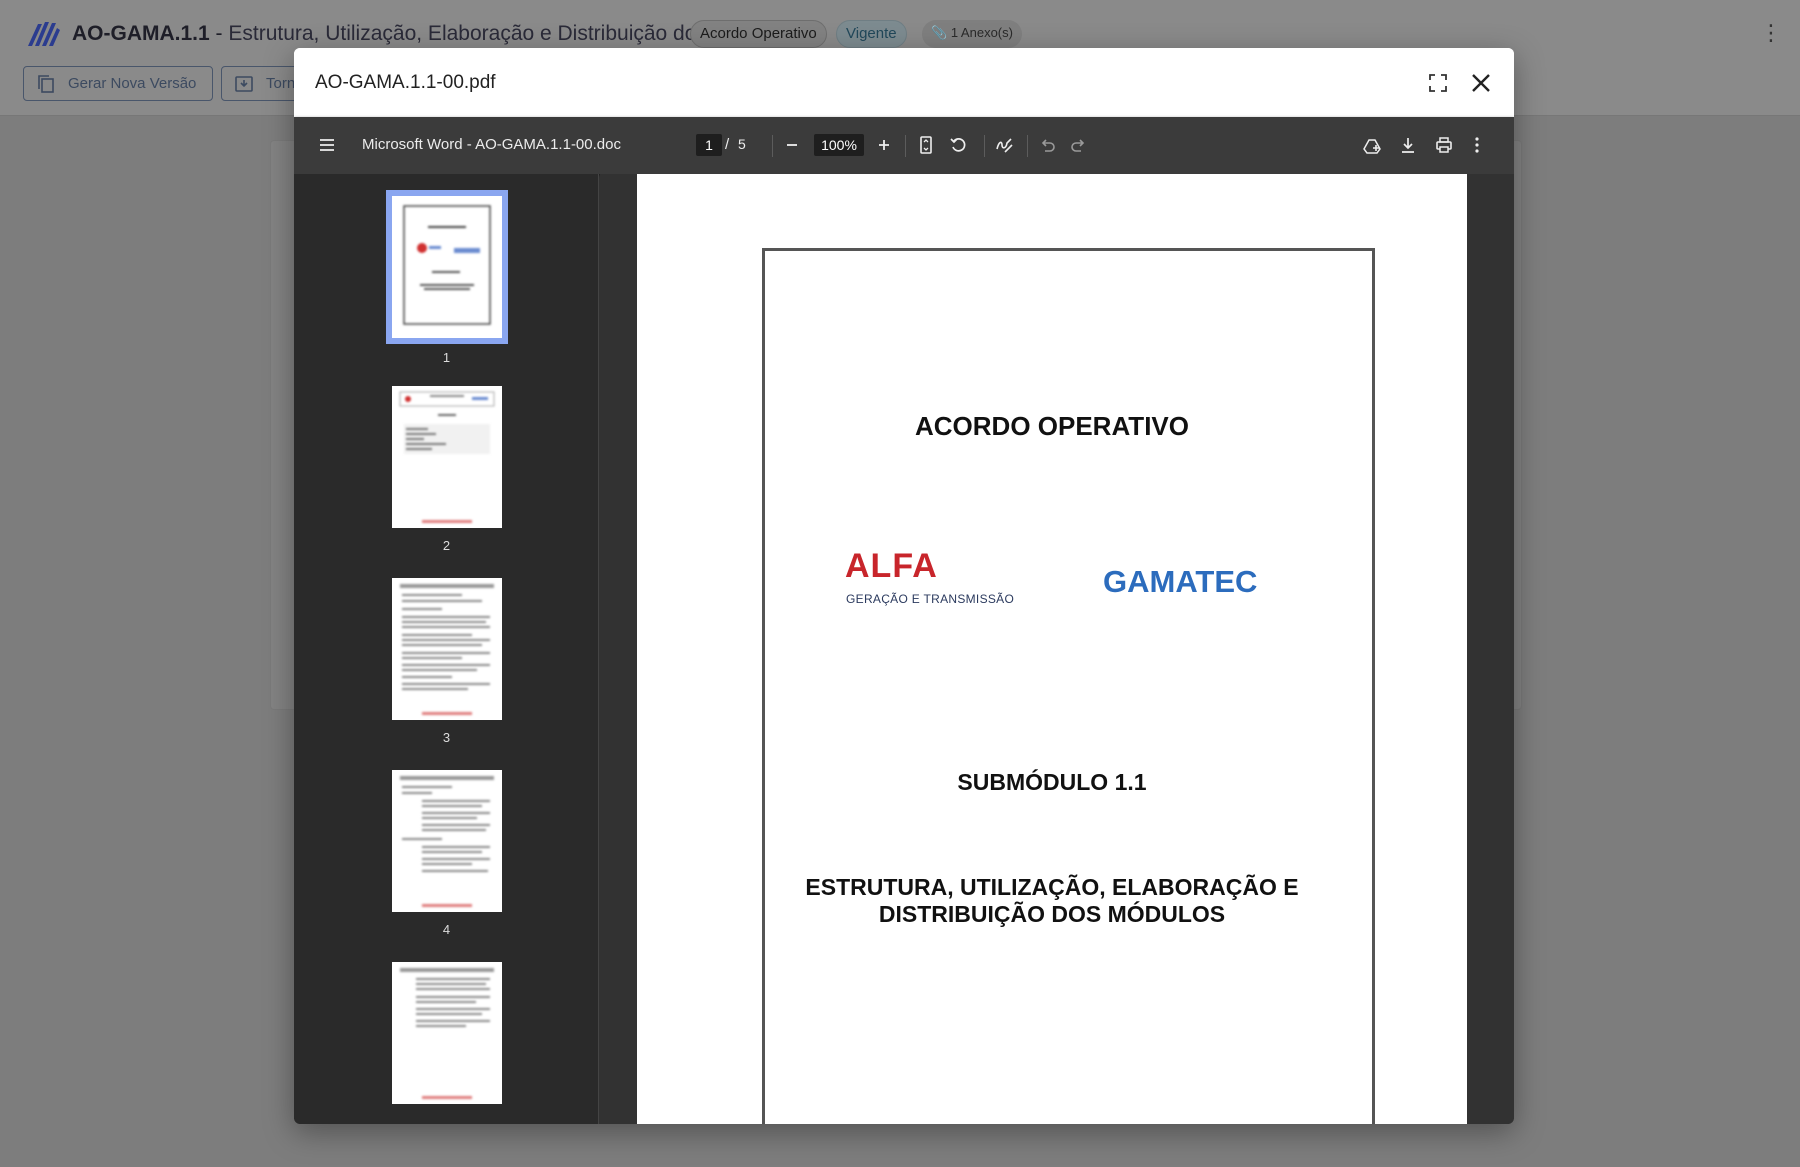 This screenshot has height=1167, width=1800. I want to click on document-heading: ACORDO OPERATIVO, so click(1052, 426).